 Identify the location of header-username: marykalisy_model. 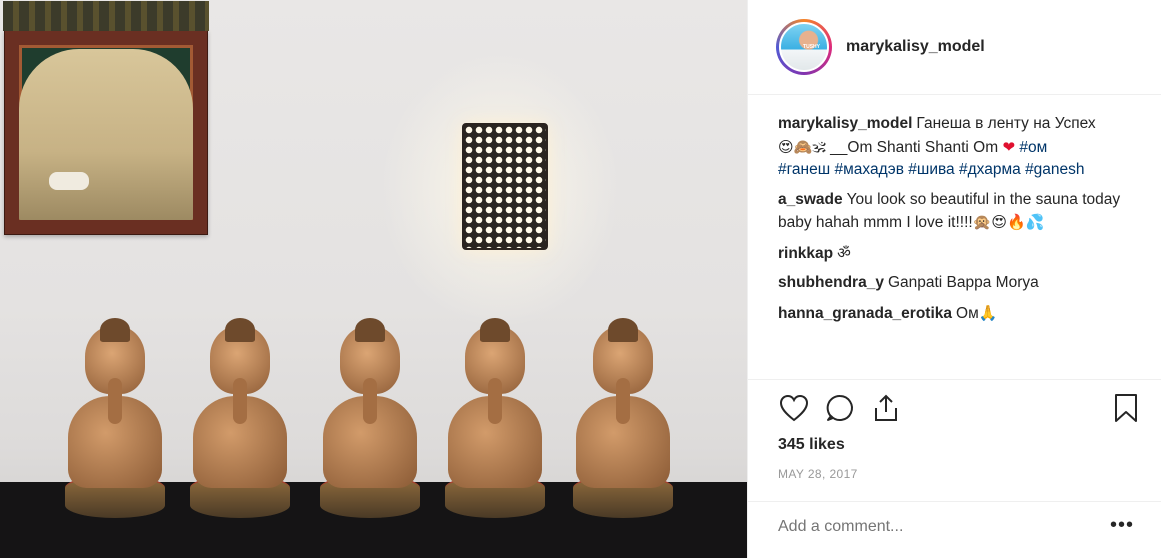
(915, 47).